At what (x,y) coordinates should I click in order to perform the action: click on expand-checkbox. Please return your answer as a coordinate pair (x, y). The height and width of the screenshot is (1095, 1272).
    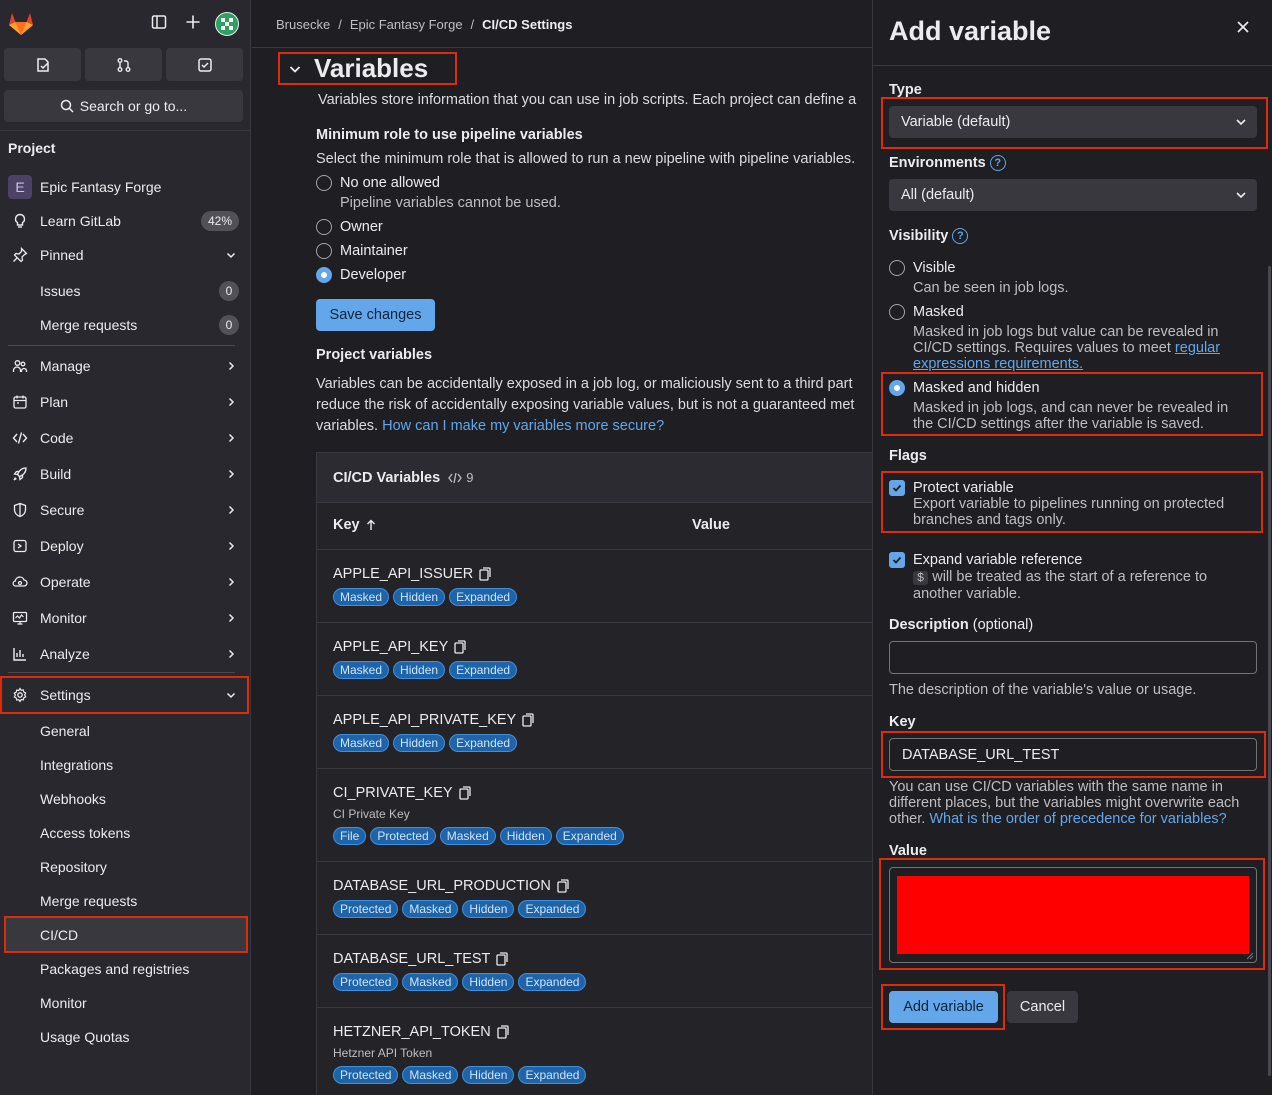
    Looking at the image, I should click on (897, 560).